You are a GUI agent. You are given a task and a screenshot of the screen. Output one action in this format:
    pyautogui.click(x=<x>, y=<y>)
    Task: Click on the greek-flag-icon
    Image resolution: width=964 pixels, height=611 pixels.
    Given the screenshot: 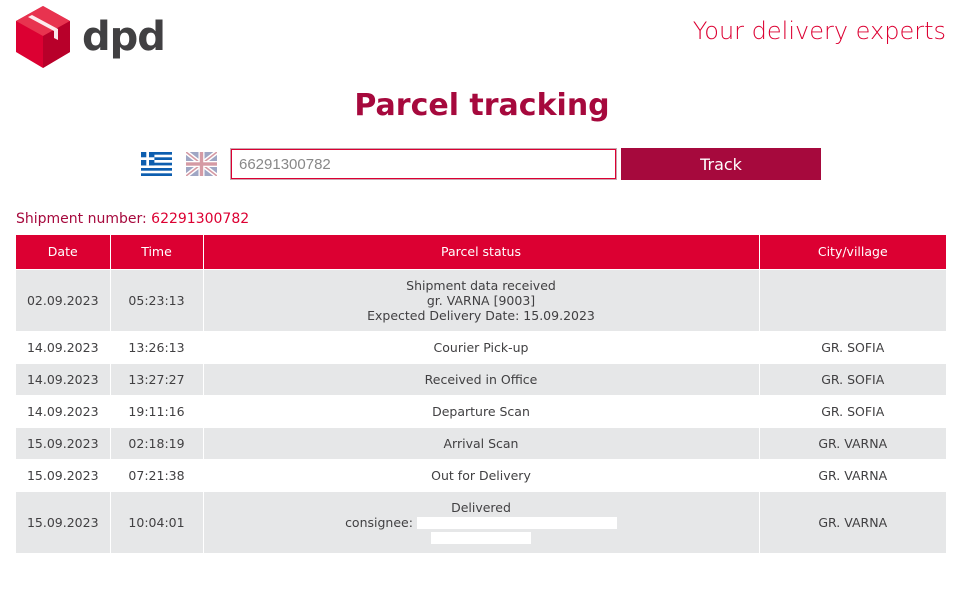 What is the action you would take?
    pyautogui.click(x=156, y=164)
    